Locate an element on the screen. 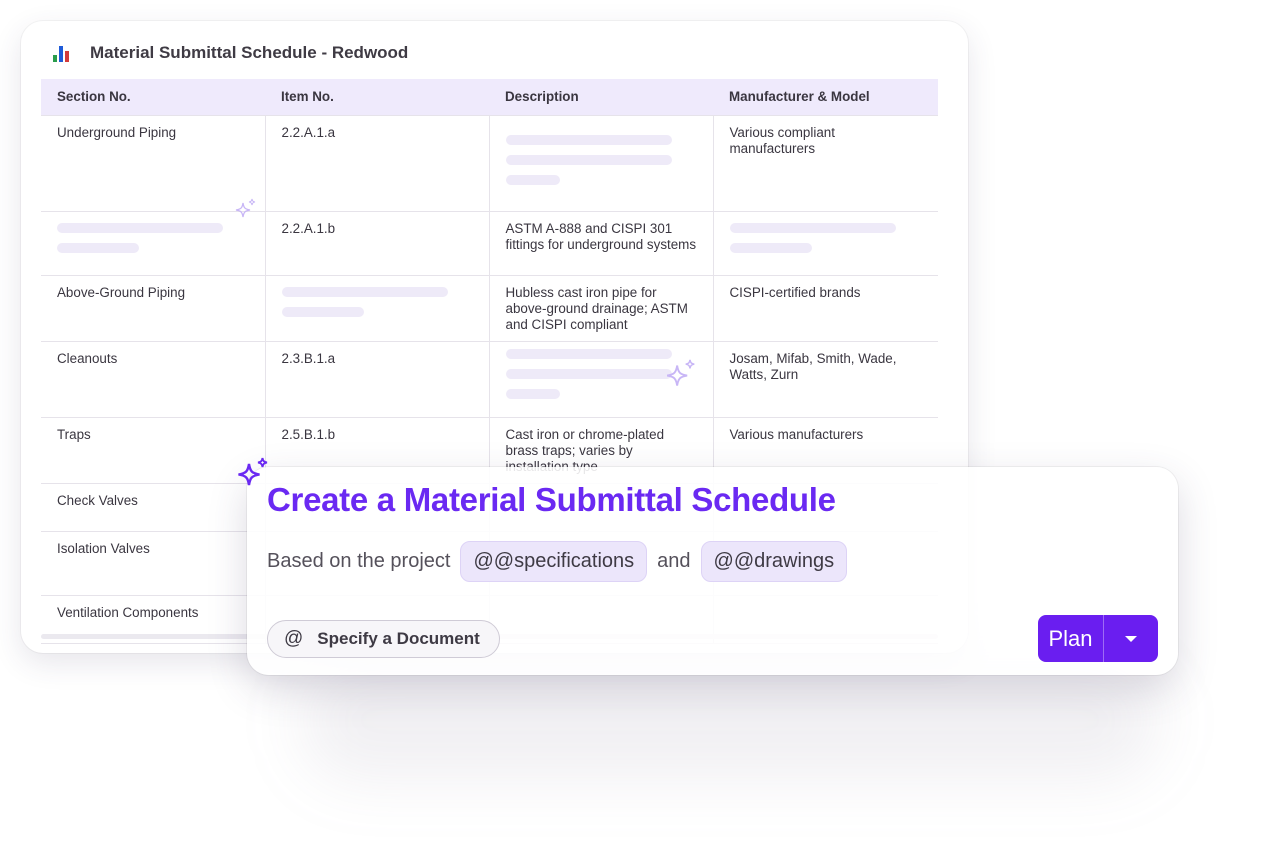 The height and width of the screenshot is (846, 1285). cell-manufacturer: CISPI-certified brands is located at coordinates (825, 307).